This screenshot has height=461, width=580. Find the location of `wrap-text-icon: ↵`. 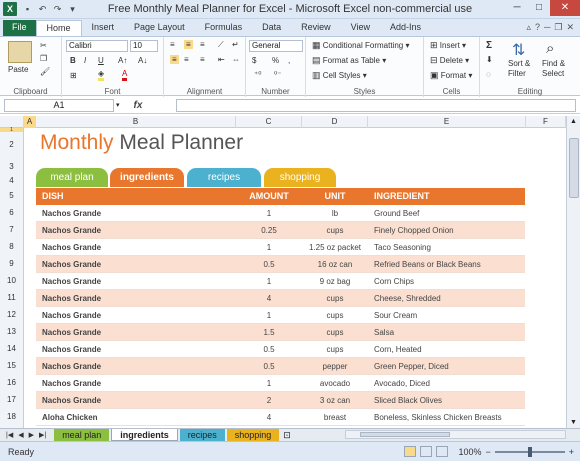

wrap-text-icon: ↵ is located at coordinates (235, 44).